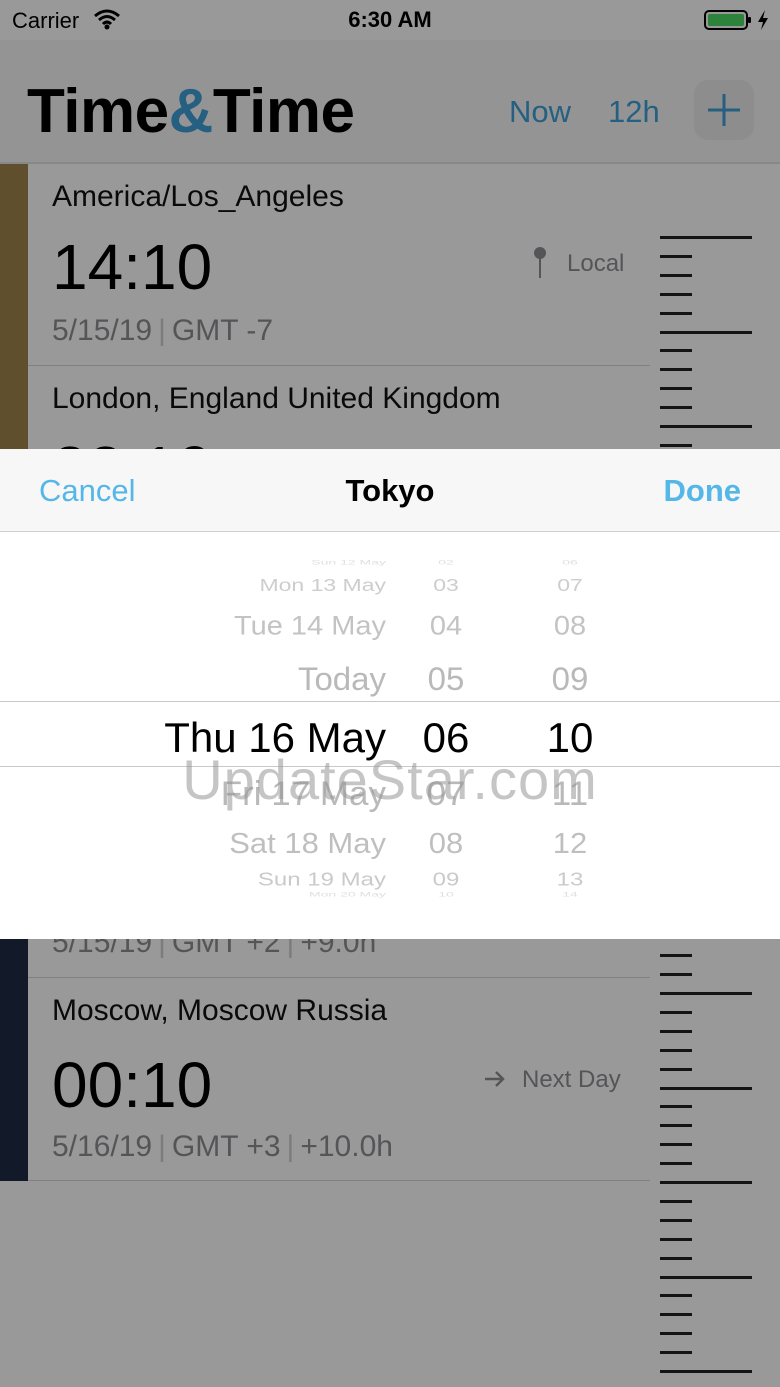 The width and height of the screenshot is (780, 1387). I want to click on selection-line-top, so click(390, 701).